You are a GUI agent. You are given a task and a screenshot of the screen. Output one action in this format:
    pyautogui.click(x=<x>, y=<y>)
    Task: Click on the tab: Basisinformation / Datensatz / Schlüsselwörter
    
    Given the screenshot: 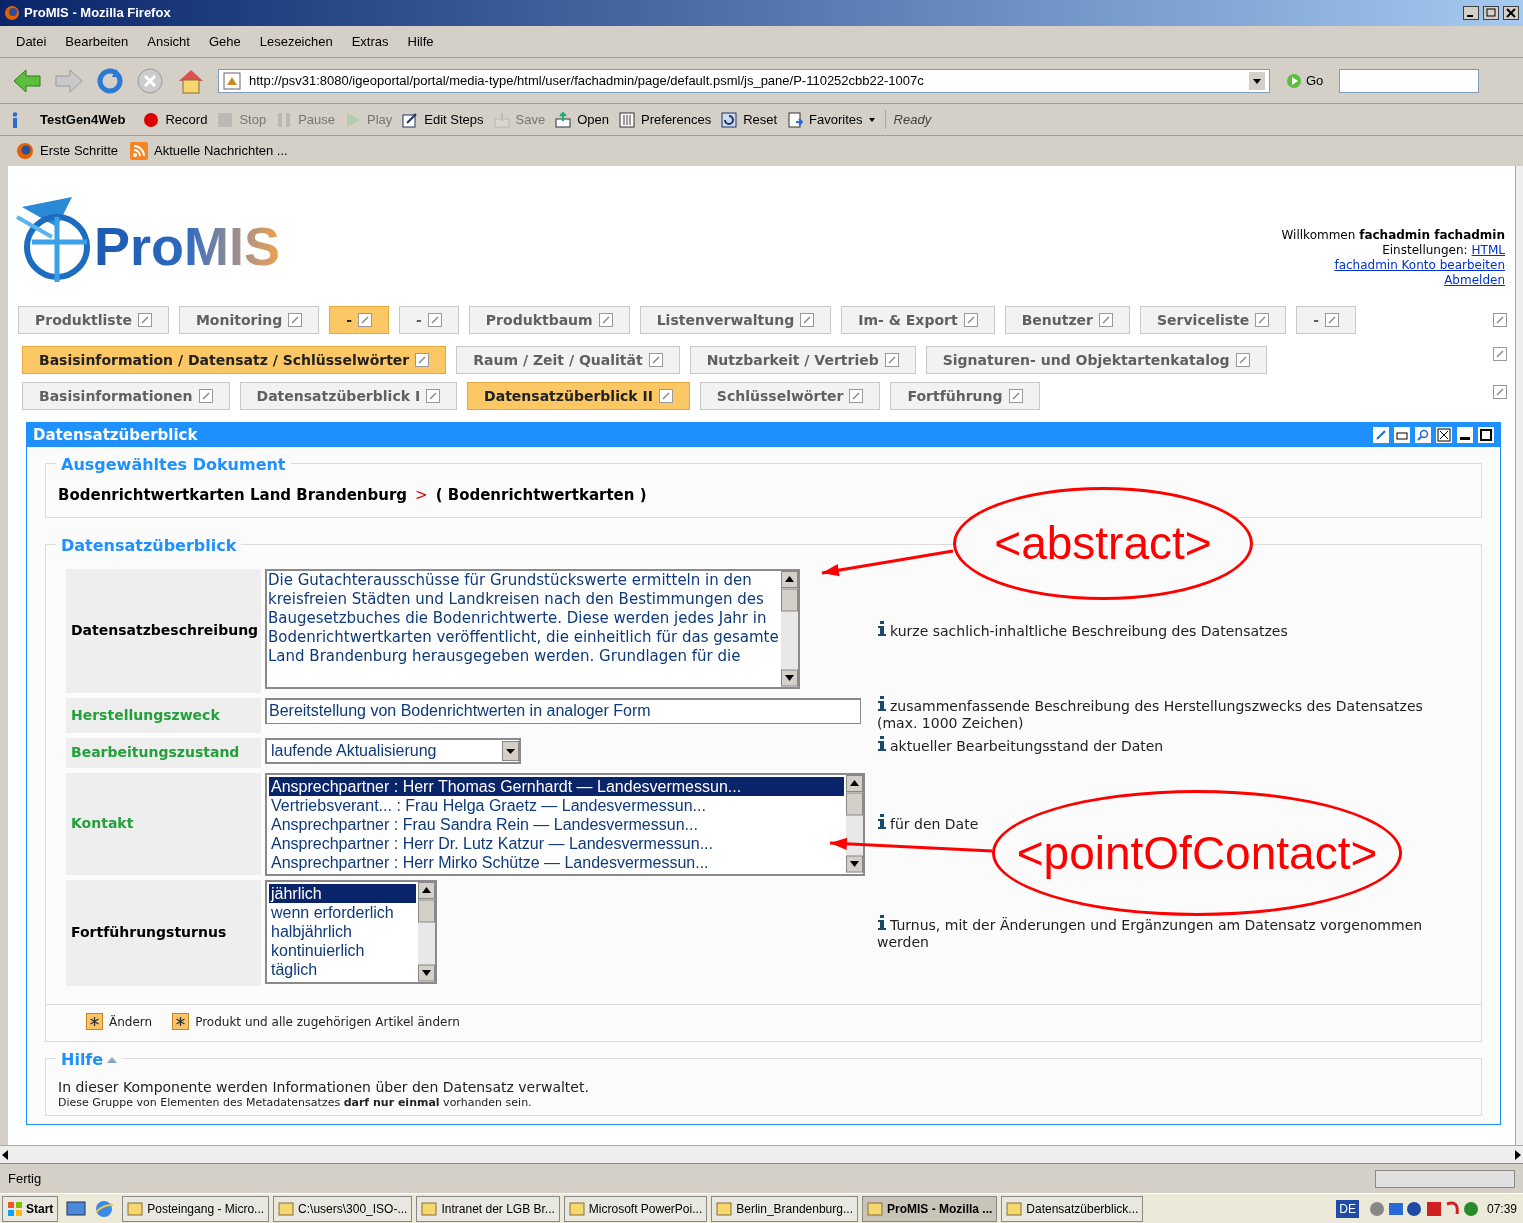 What is the action you would take?
    pyautogui.click(x=234, y=360)
    